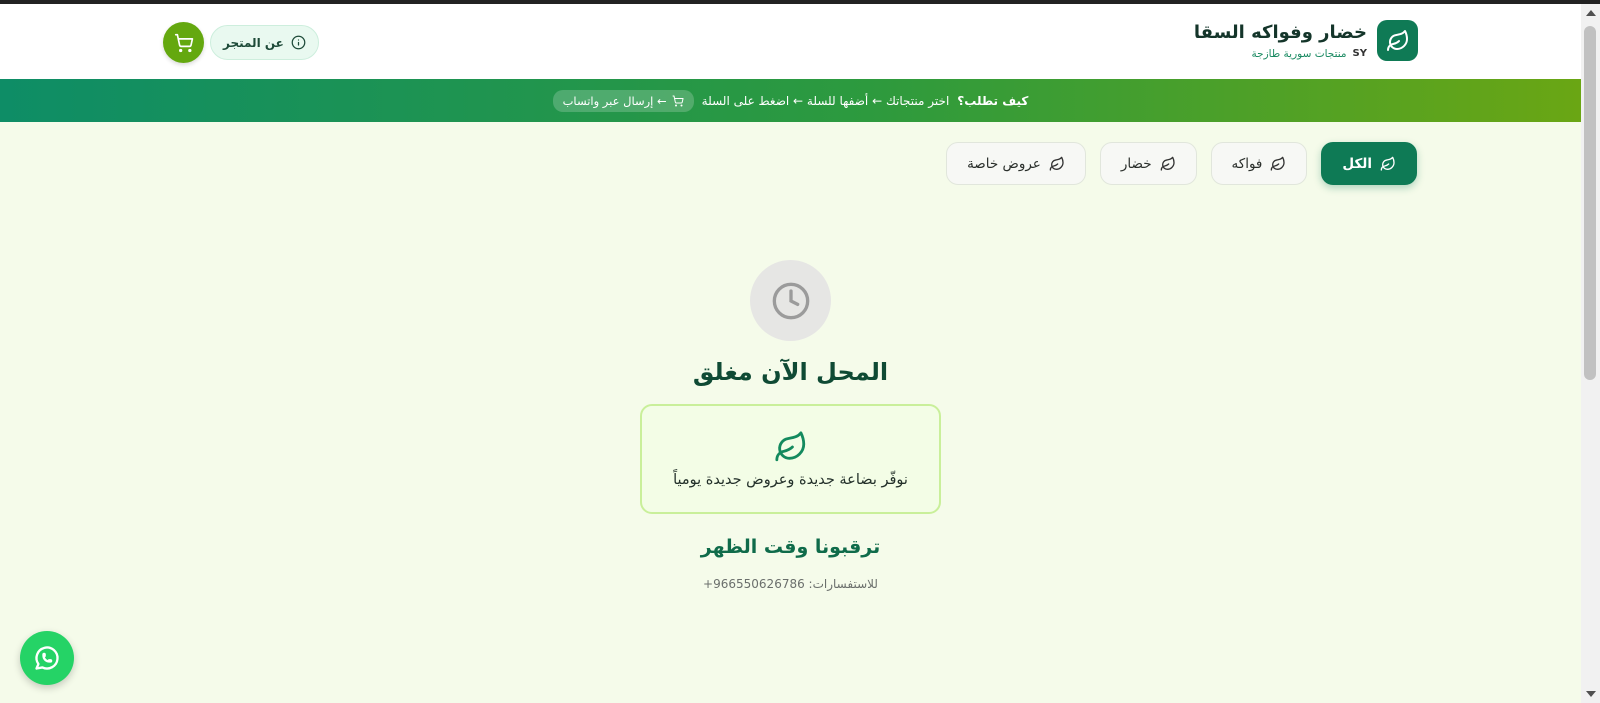 The image size is (1600, 703). Describe the element at coordinates (790, 300) in the screenshot. I see `clock-icon` at that location.